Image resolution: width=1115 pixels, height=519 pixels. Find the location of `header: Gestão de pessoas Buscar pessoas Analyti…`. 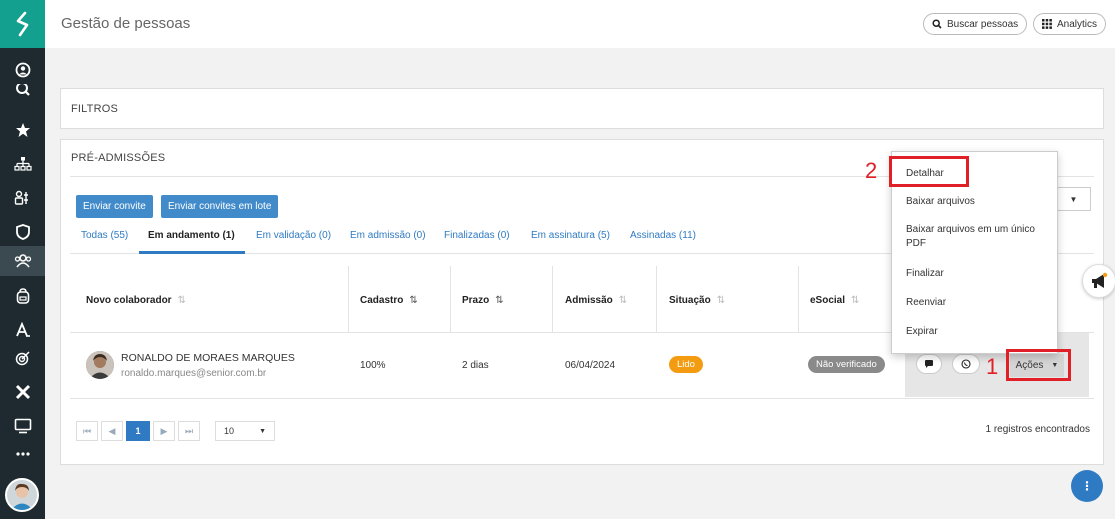

header: Gestão de pessoas Buscar pessoas Analyti… is located at coordinates (580, 24).